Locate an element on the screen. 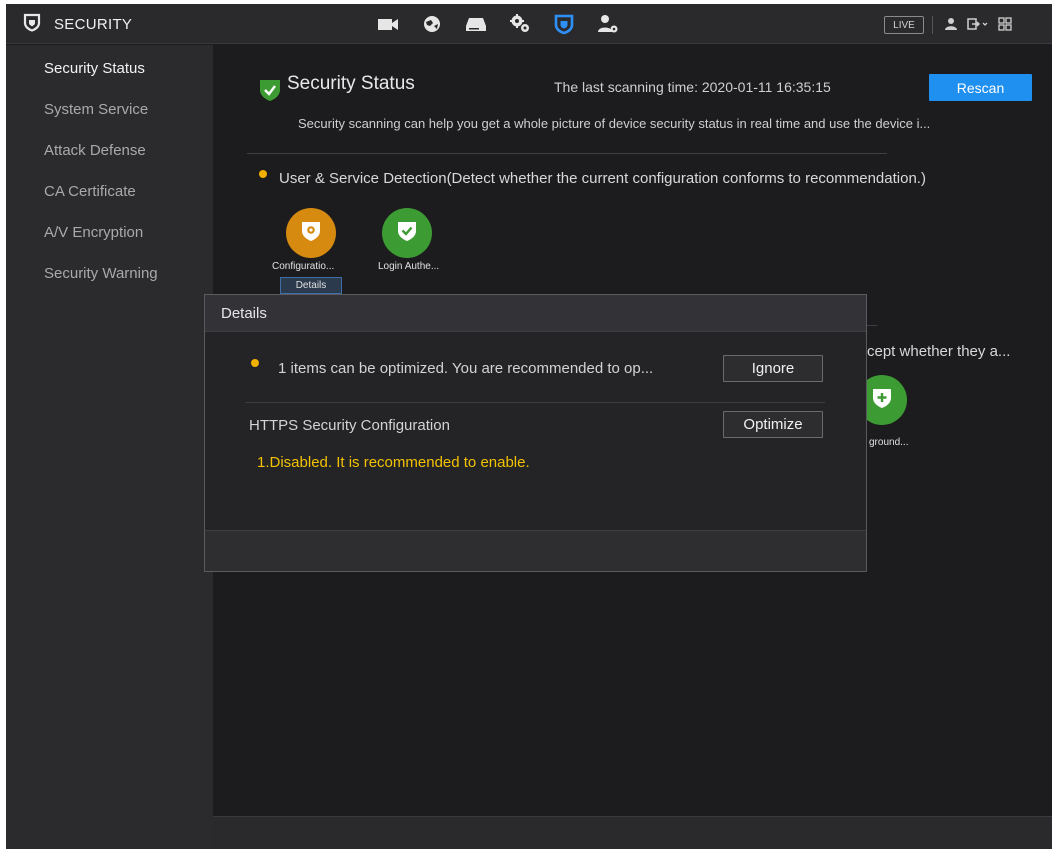 This screenshot has width=1052, height=849. configuration-status-item is located at coordinates (311, 233).